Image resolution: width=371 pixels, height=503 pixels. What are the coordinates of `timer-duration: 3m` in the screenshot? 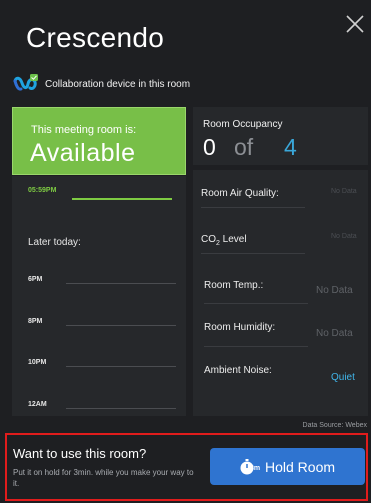 It's located at (255, 468).